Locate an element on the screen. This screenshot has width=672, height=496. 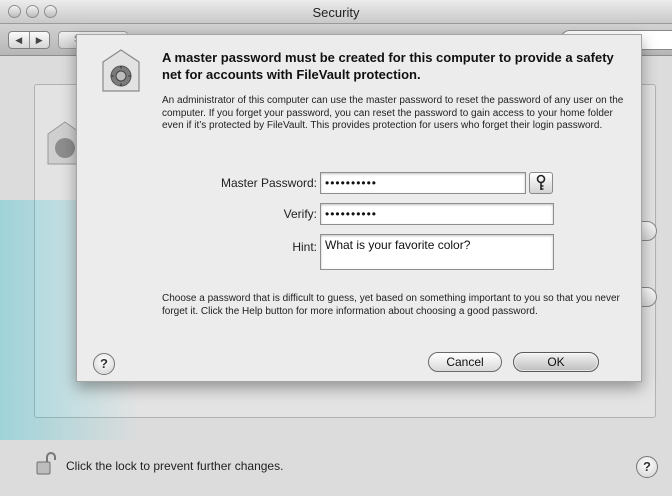
cancel-button: Cancel is located at coordinates (465, 362).